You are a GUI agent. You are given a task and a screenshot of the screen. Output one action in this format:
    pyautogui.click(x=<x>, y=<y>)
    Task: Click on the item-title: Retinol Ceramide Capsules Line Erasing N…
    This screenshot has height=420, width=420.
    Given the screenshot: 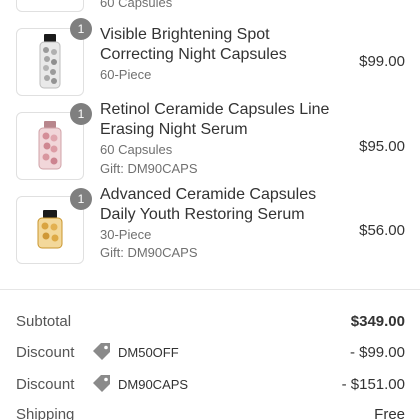 What is the action you would take?
    pyautogui.click(x=215, y=120)
    